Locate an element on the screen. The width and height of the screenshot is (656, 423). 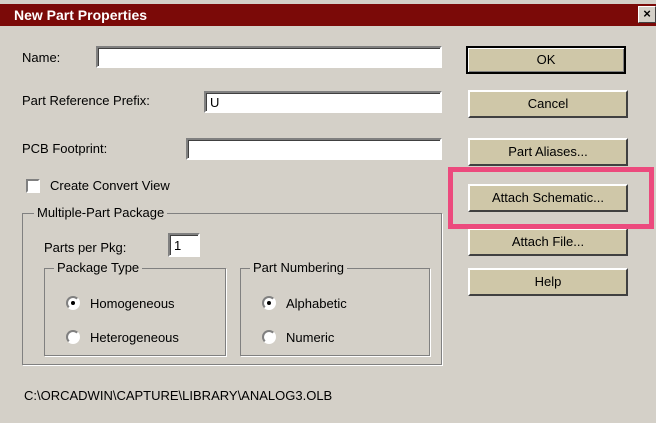
cancel-button: Cancel is located at coordinates (548, 104).